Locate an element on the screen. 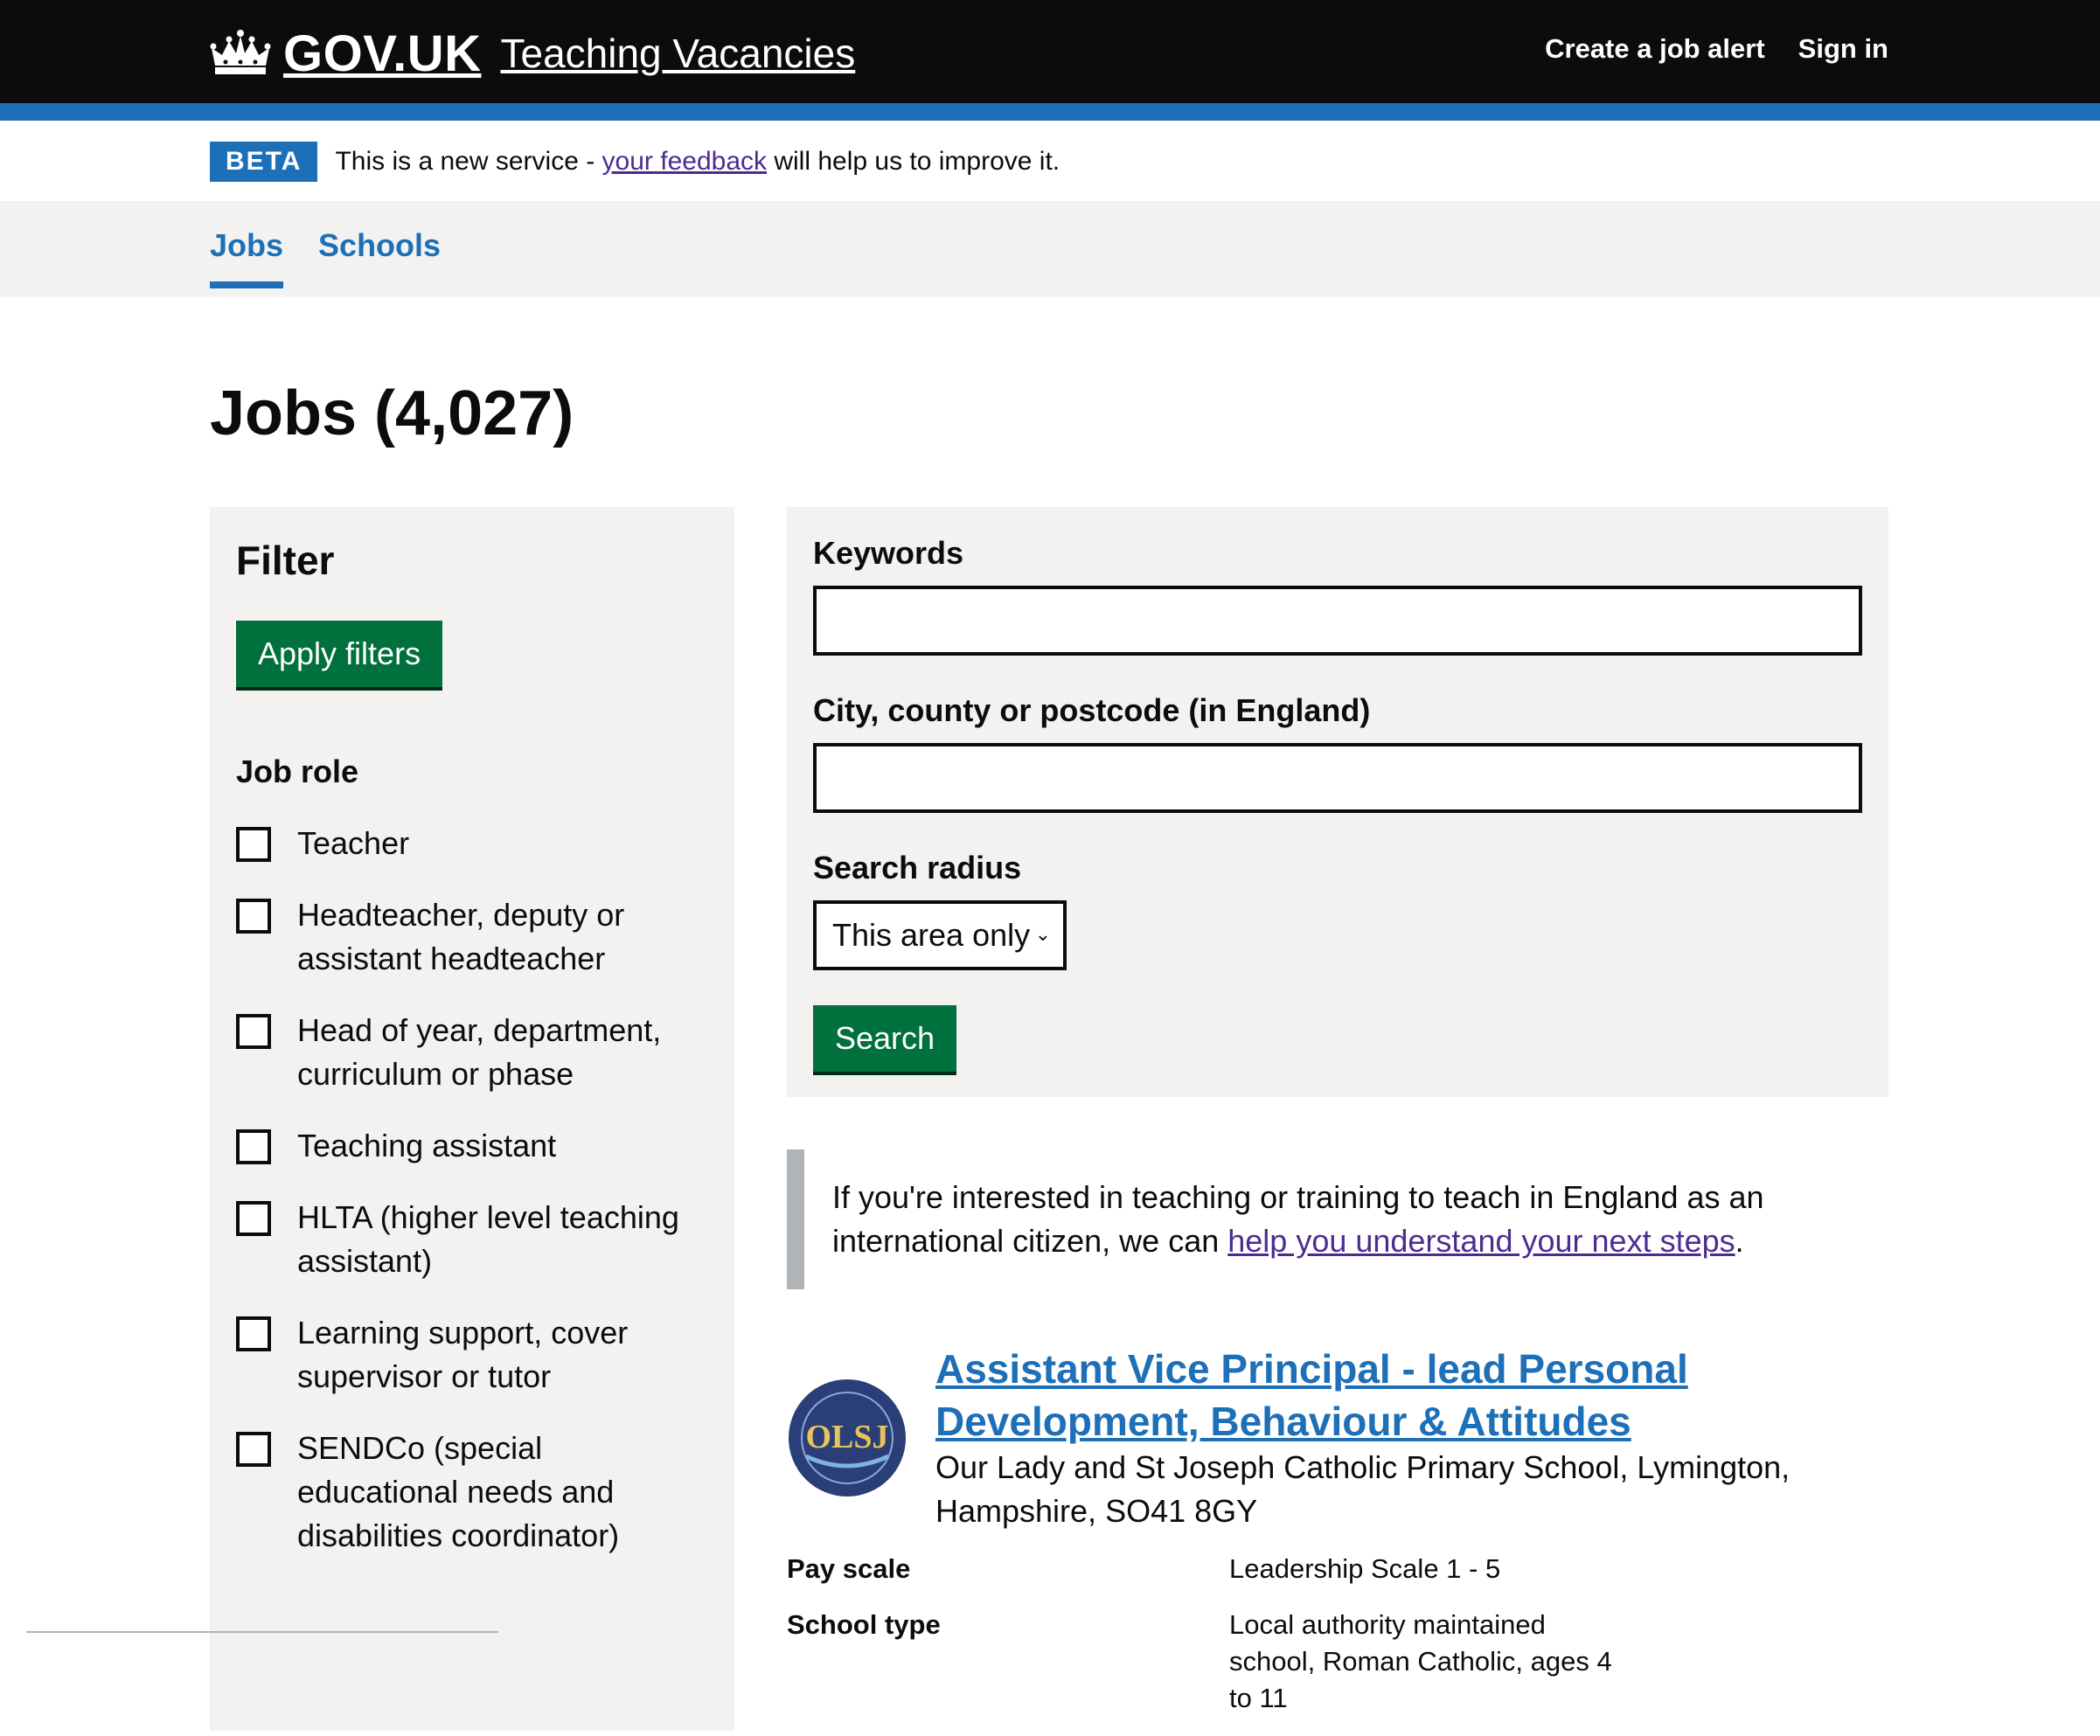 The image size is (2100, 1736). service-name: Teaching Vacancies is located at coordinates (678, 53).